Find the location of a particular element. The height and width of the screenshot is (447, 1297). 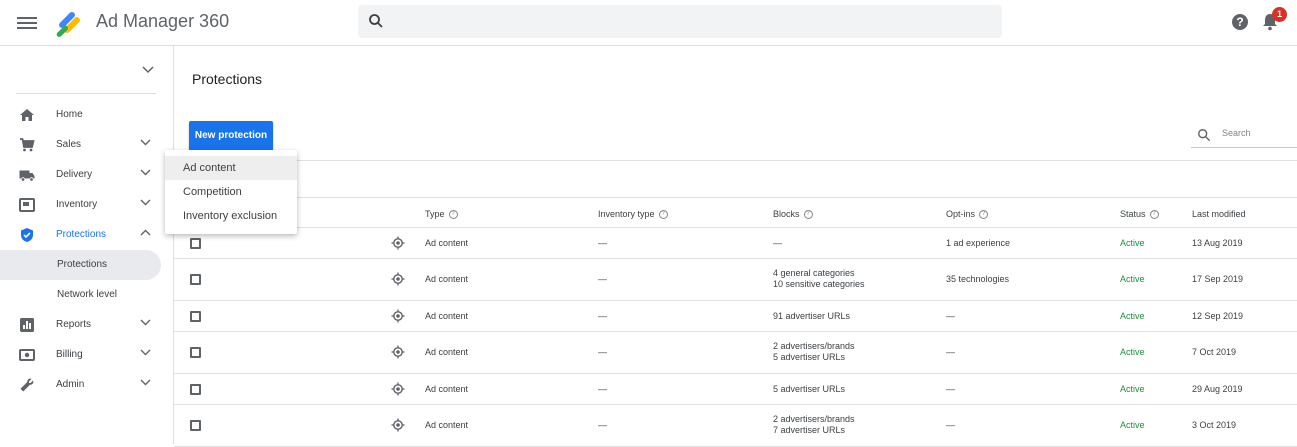

blocks-line: — is located at coordinates (777, 243).